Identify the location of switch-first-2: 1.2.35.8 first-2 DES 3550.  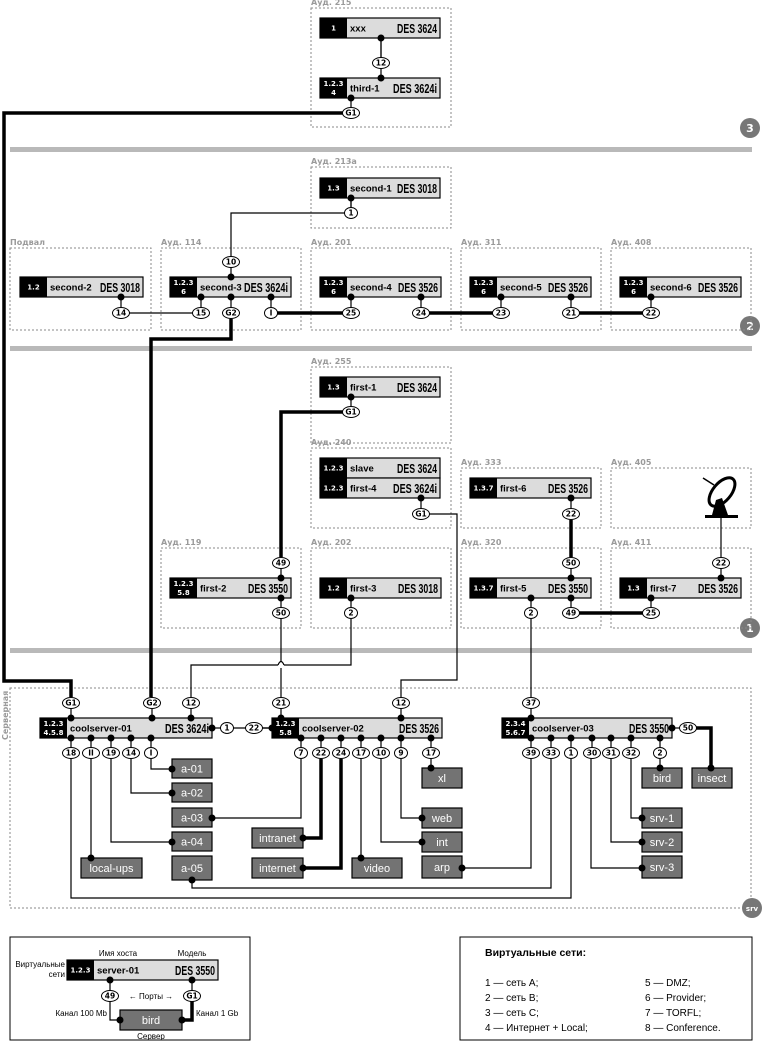
(230, 588).